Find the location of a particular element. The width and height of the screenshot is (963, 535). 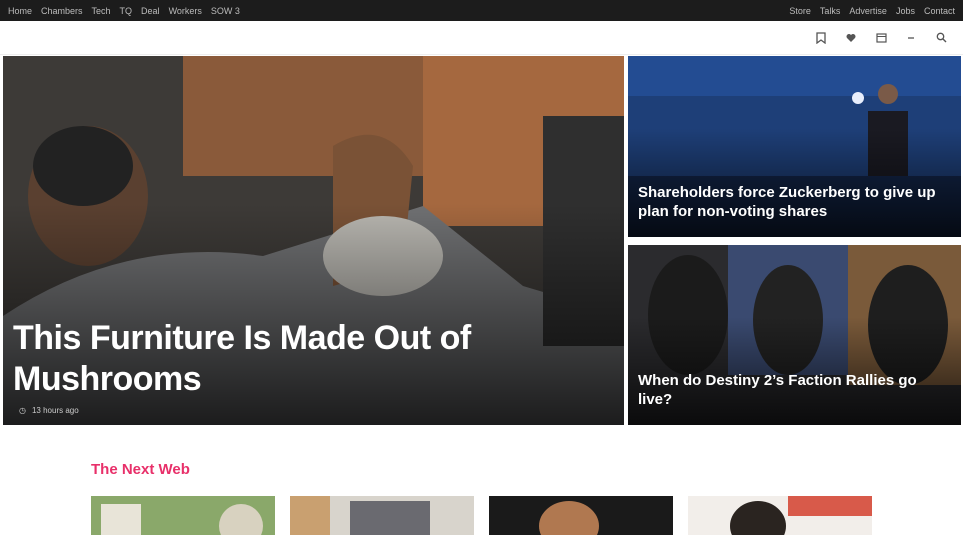

topbar-right-links: Store Talks Advertise Jobs Contact is located at coordinates (872, 11).